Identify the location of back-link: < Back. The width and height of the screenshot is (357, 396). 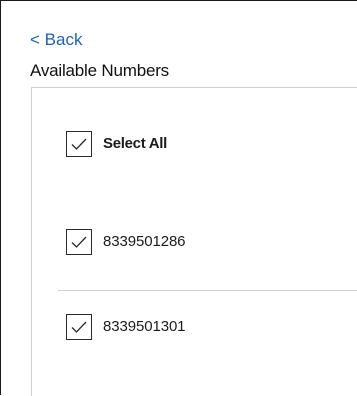
(56, 40).